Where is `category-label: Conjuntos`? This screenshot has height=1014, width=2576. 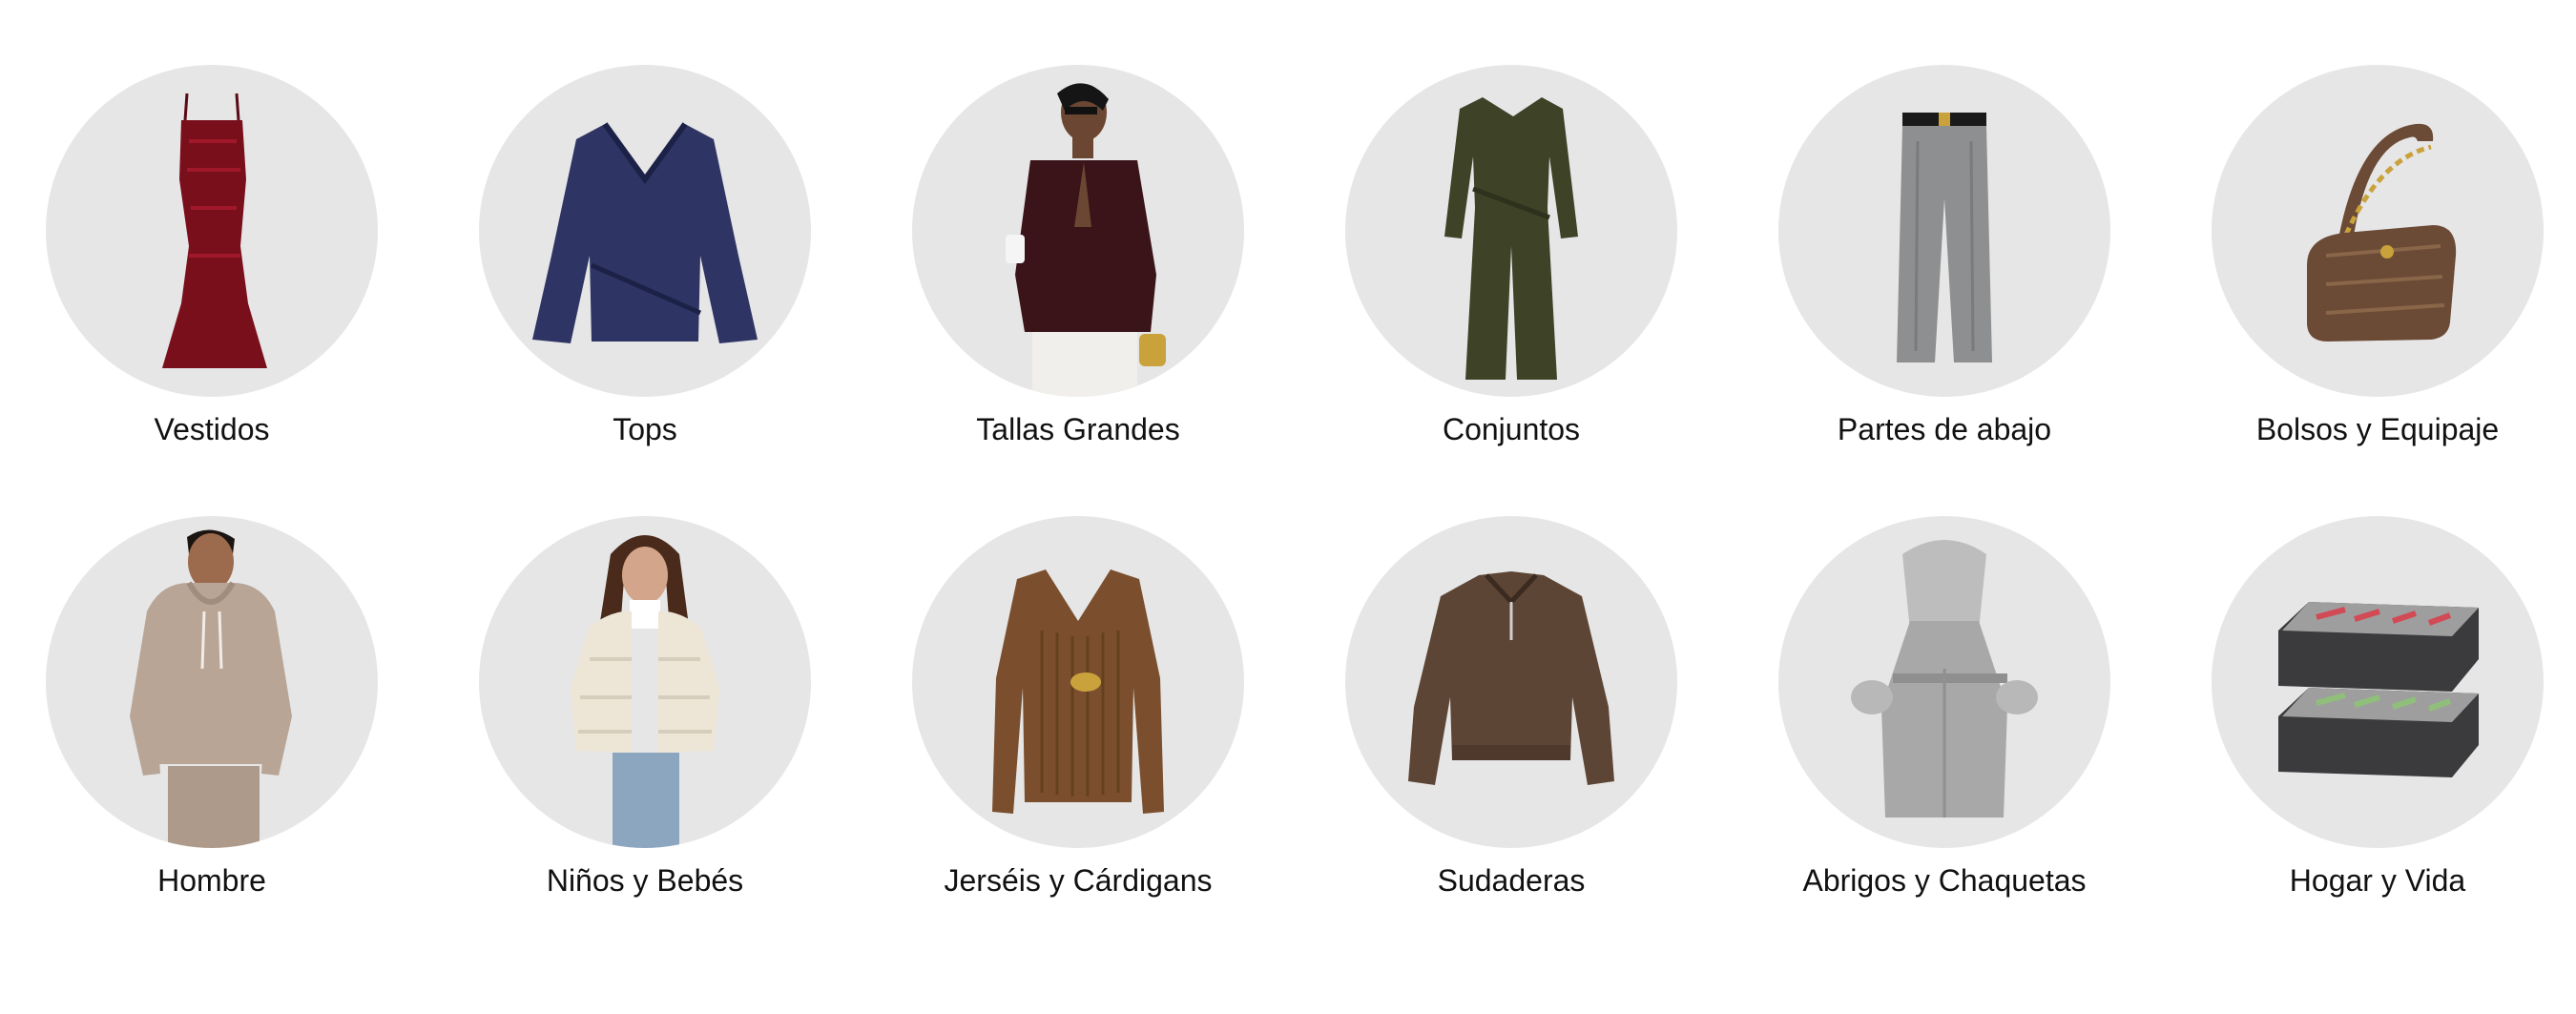
category-label: Conjuntos is located at coordinates (1511, 429).